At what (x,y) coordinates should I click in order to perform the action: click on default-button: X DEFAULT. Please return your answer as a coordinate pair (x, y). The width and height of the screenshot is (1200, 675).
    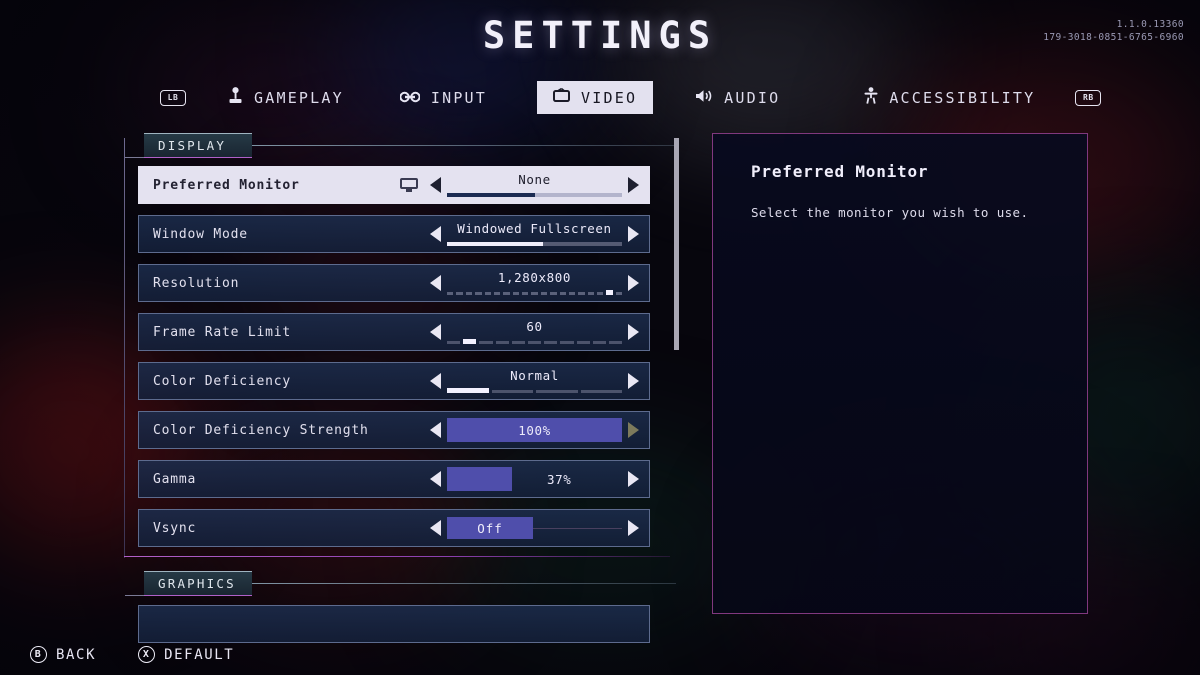
    Looking at the image, I should click on (186, 654).